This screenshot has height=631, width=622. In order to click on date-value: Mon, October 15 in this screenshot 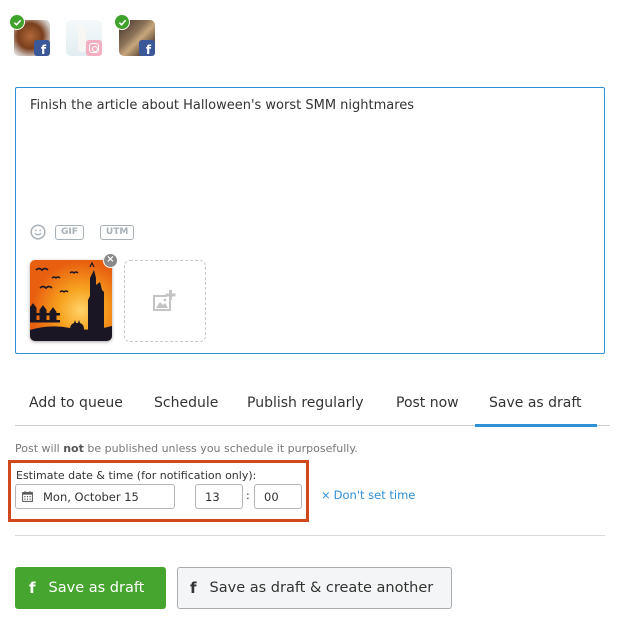, I will do `click(91, 496)`.